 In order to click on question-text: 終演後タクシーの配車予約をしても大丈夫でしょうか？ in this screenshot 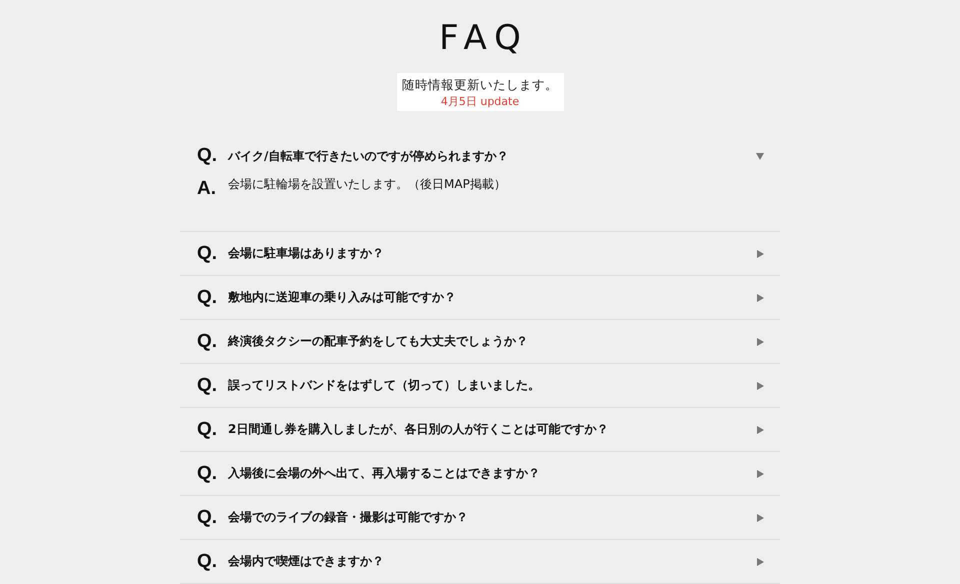, I will do `click(491, 341)`.